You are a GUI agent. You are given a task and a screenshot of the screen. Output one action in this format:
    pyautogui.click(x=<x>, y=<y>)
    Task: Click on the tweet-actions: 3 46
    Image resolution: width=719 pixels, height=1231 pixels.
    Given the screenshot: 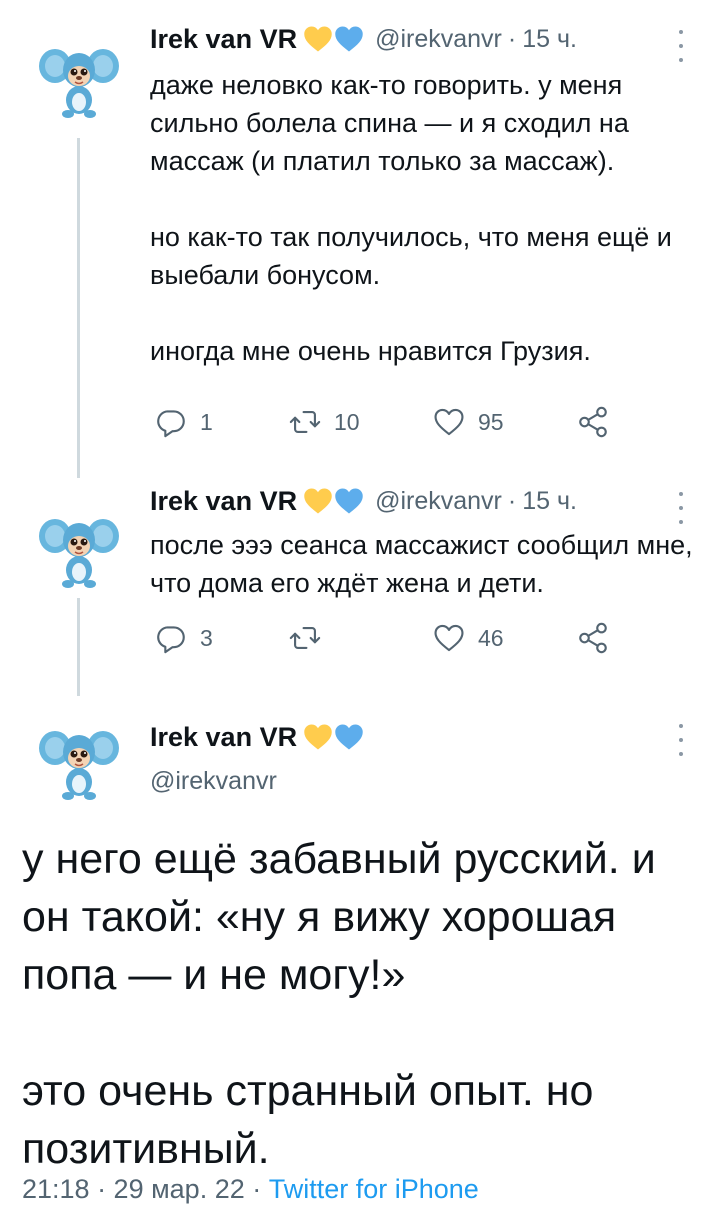 What is the action you would take?
    pyautogui.click(x=385, y=638)
    